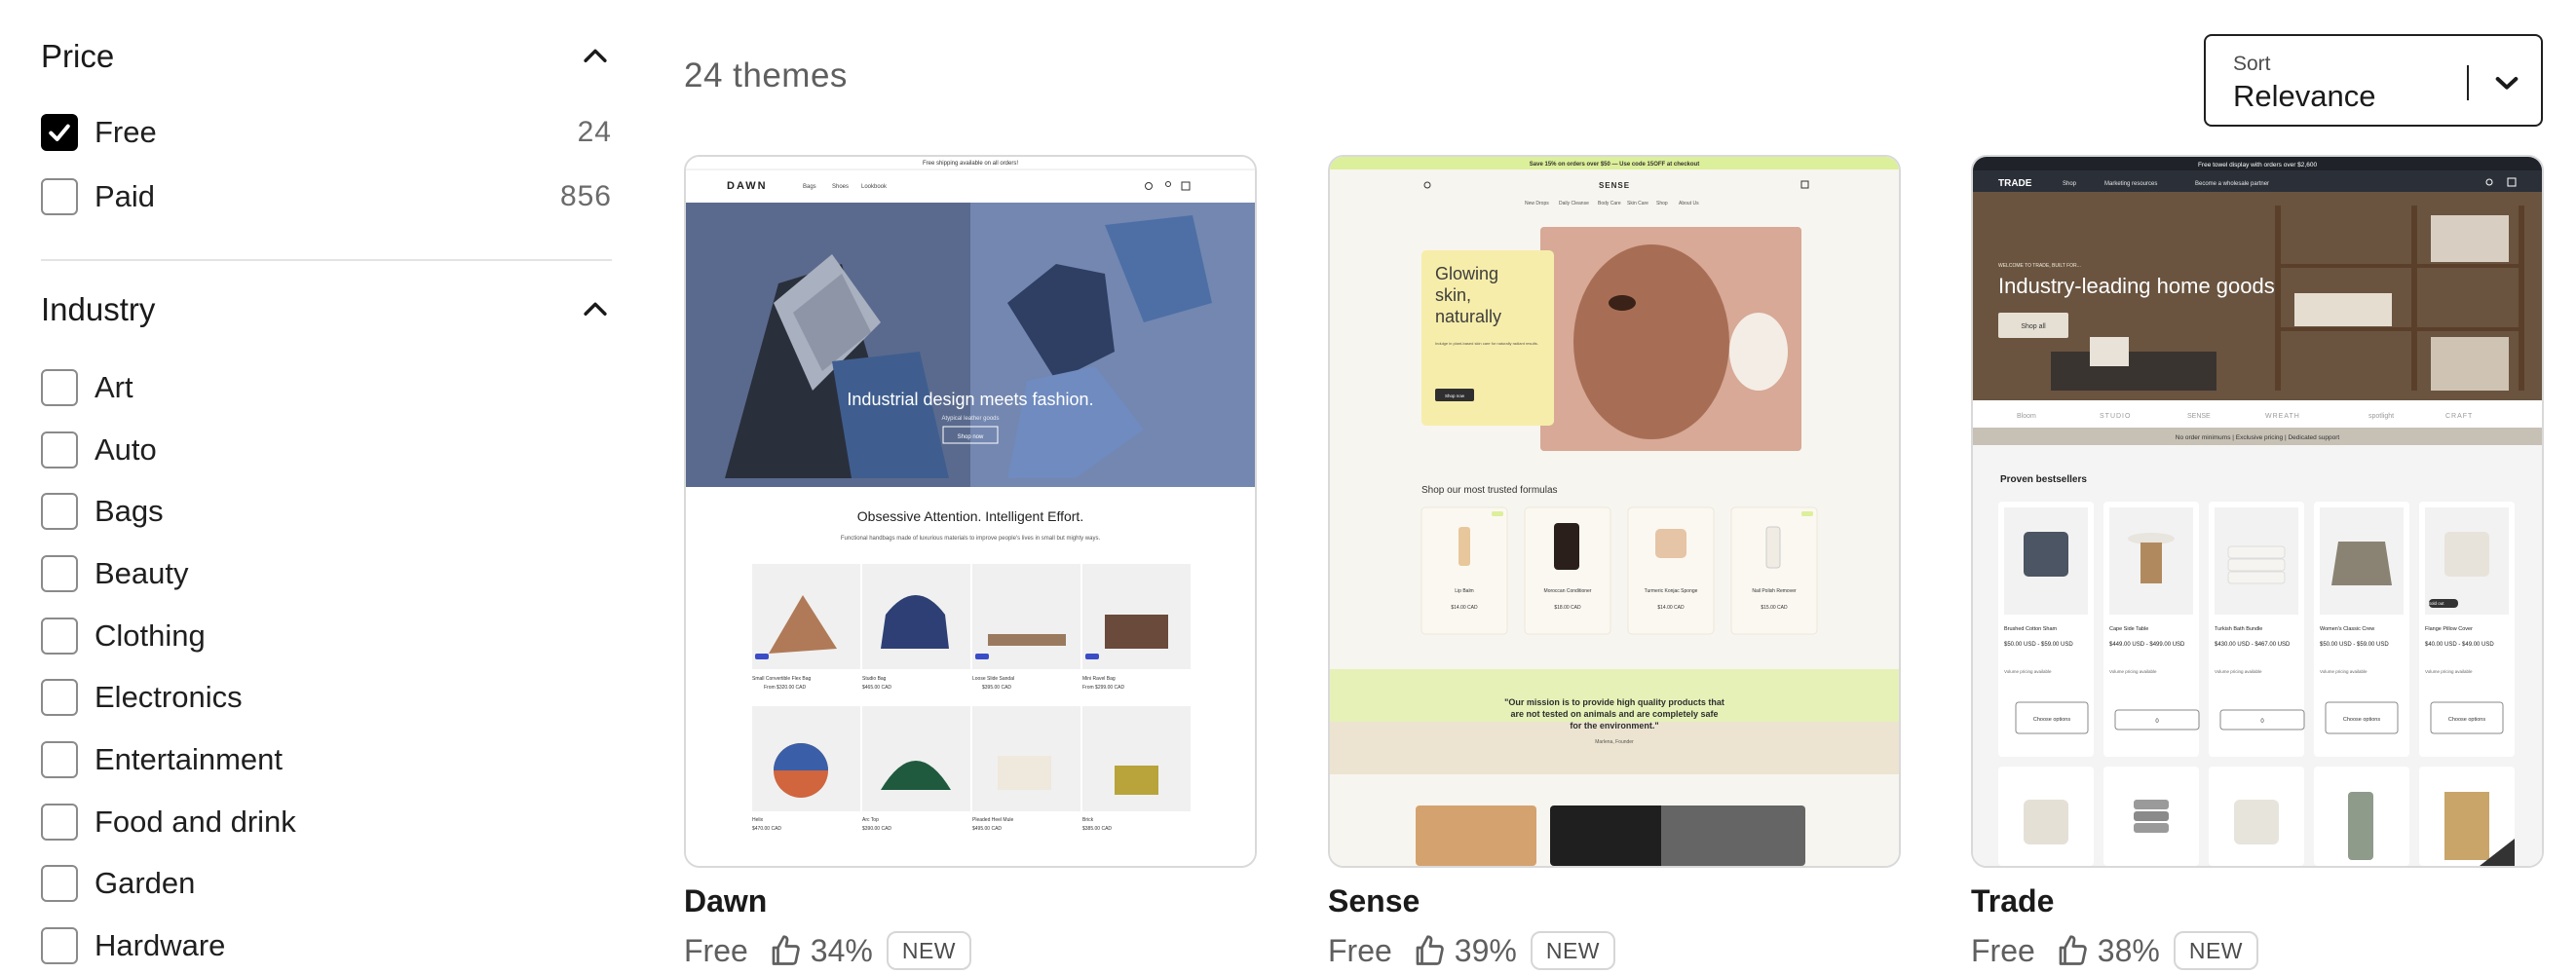  What do you see at coordinates (841, 950) in the screenshot?
I see `theme-rating: 34%` at bounding box center [841, 950].